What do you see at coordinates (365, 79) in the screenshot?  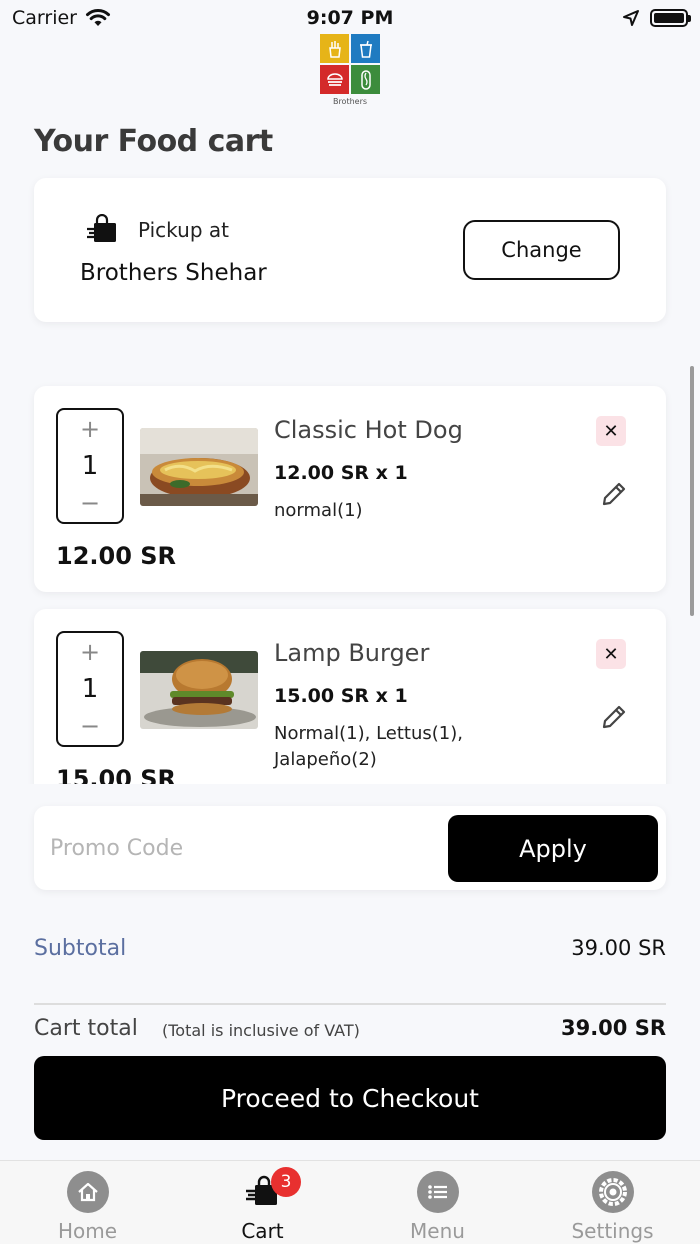 I see `hotdog-icon` at bounding box center [365, 79].